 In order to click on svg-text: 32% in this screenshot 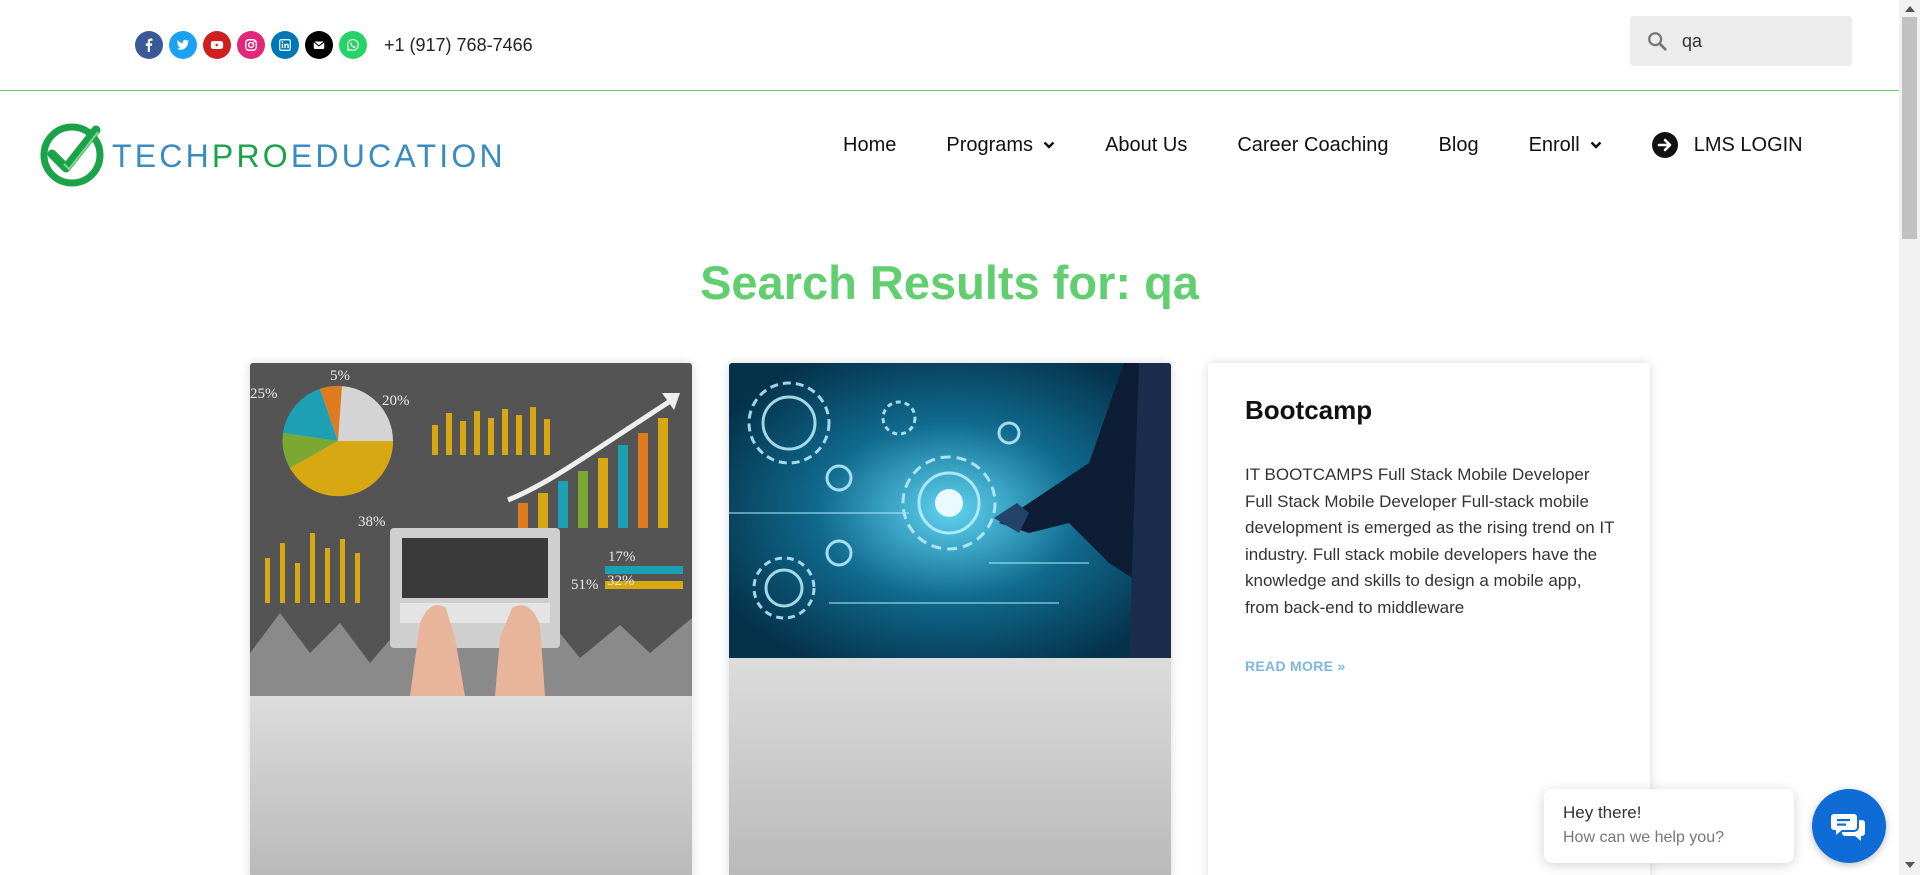, I will do `click(621, 581)`.